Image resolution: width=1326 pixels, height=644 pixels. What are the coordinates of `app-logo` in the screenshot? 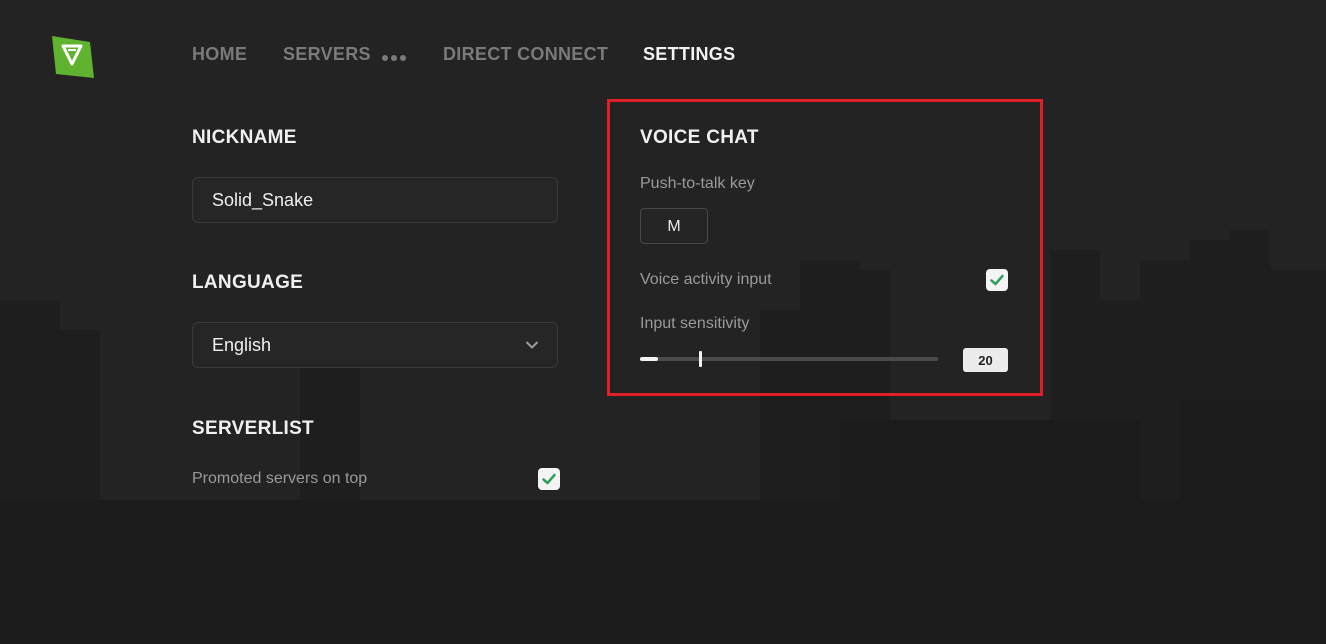 It's located at (72, 56).